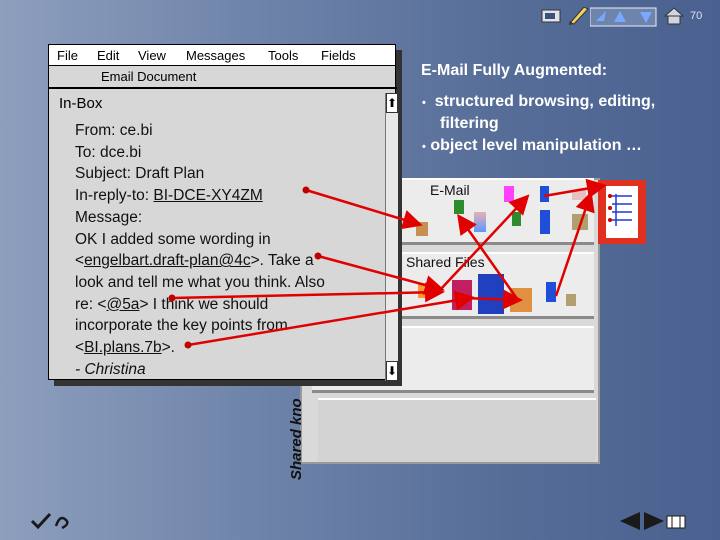 Image resolution: width=720 pixels, height=540 pixels. What do you see at coordinates (654, 523) in the screenshot?
I see `next-arrow-icon` at bounding box center [654, 523].